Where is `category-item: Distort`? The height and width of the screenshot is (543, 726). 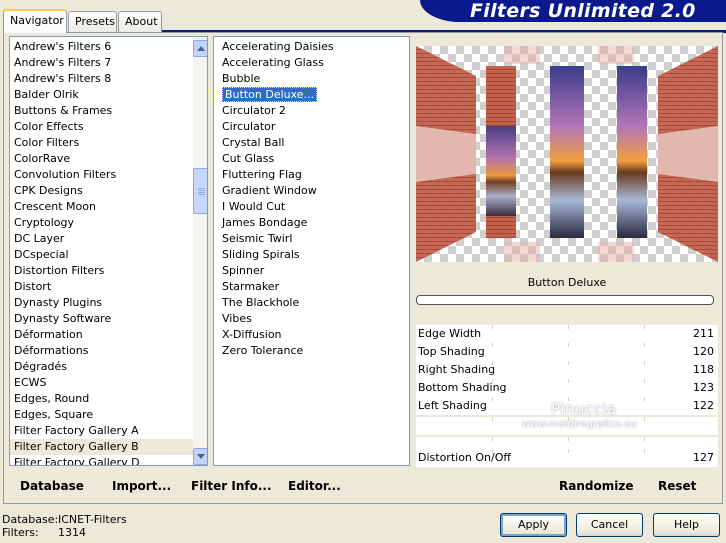 category-item: Distort is located at coordinates (101, 287).